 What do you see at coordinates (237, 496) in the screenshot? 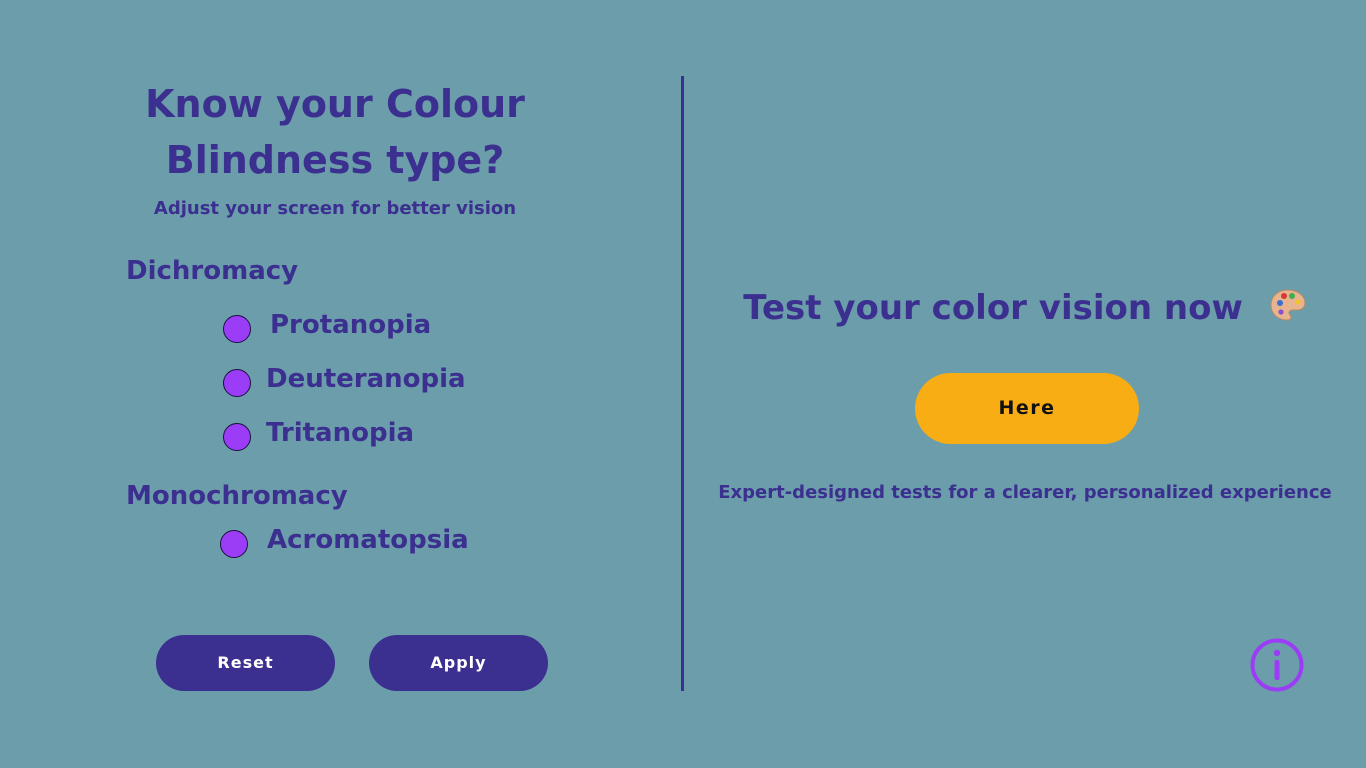
I see `group-heading-monochromacy: Monochromacy` at bounding box center [237, 496].